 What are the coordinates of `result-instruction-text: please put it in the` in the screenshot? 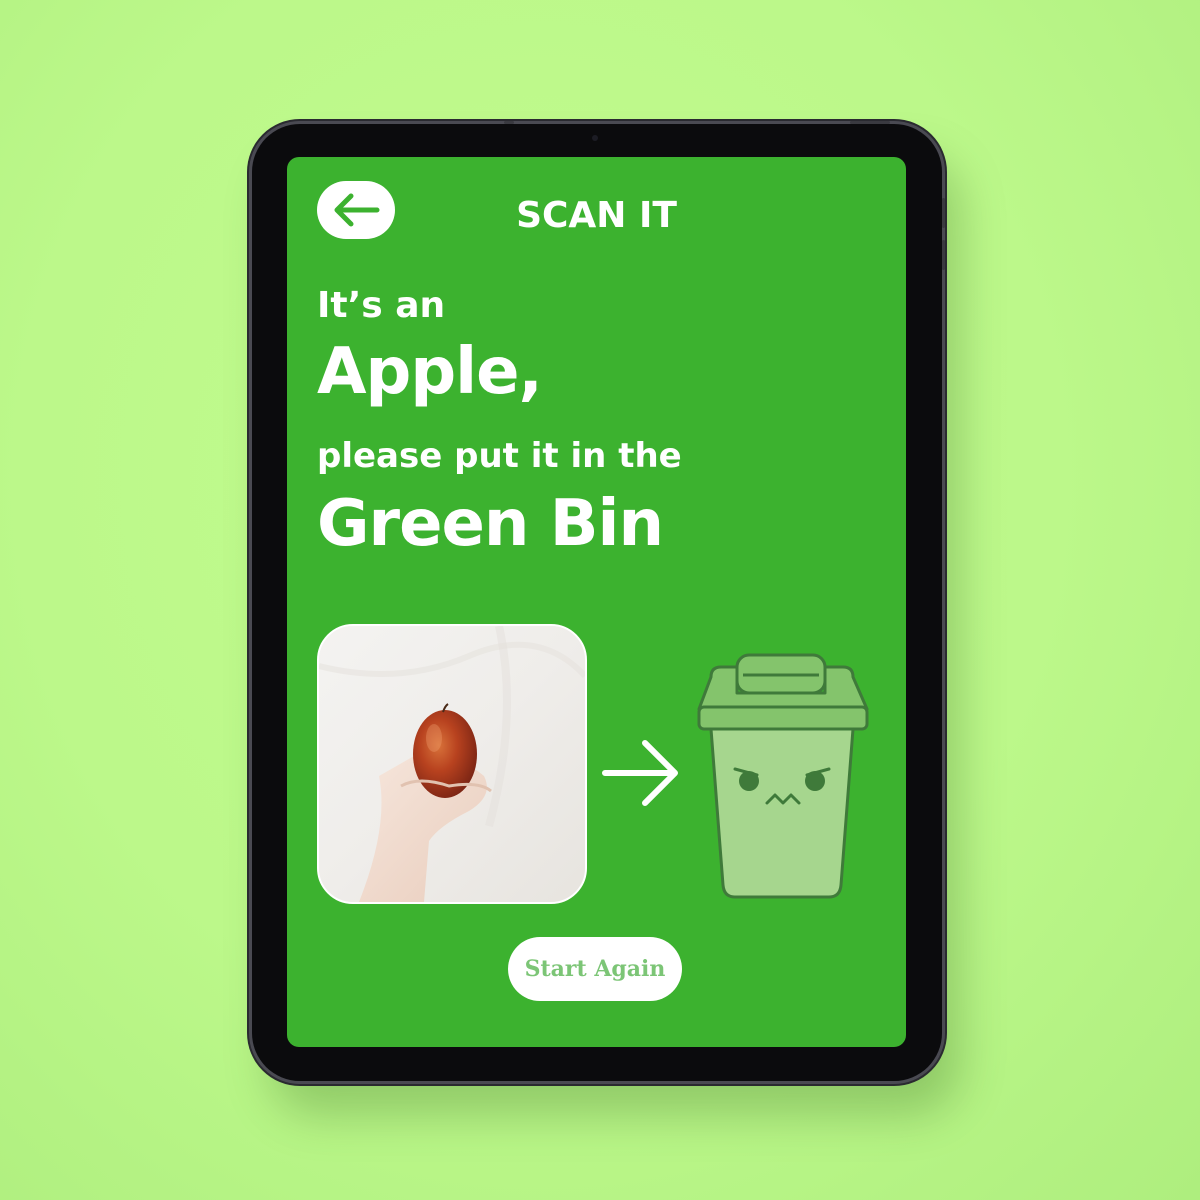 It's located at (499, 456).